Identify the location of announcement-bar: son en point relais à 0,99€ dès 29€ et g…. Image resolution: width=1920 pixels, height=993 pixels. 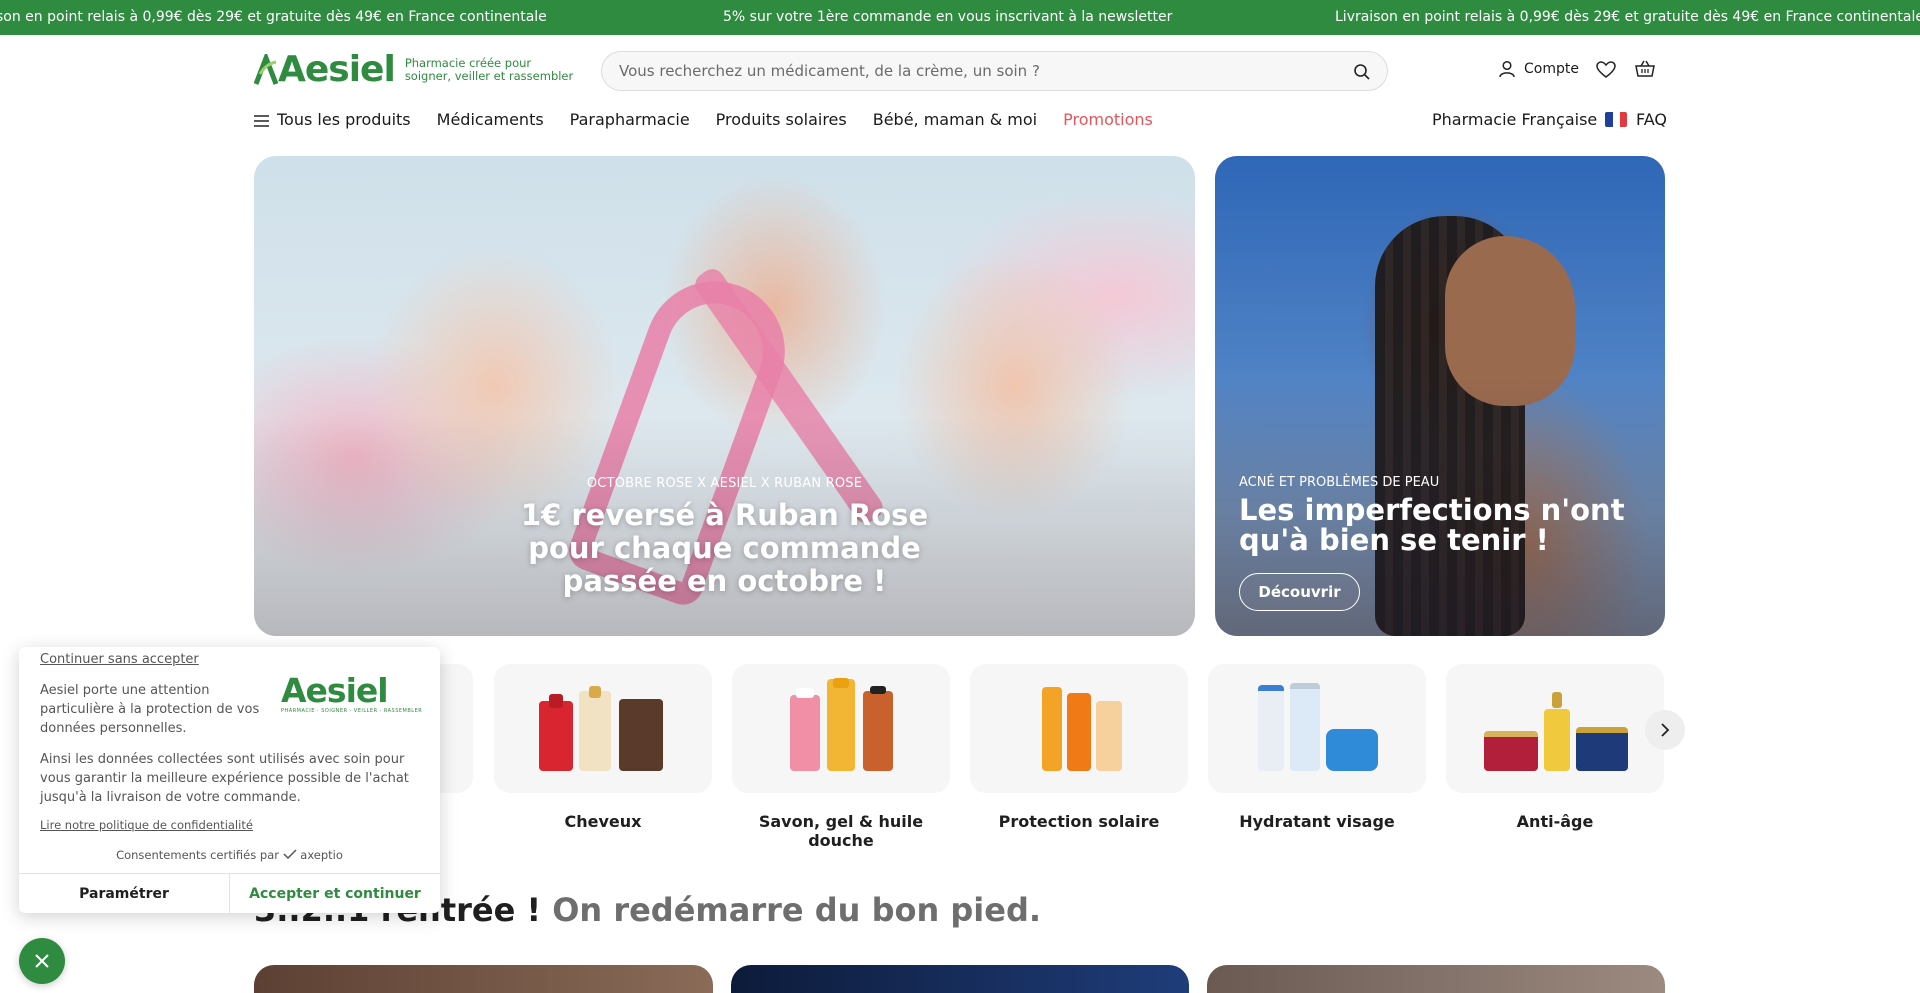
(960, 17).